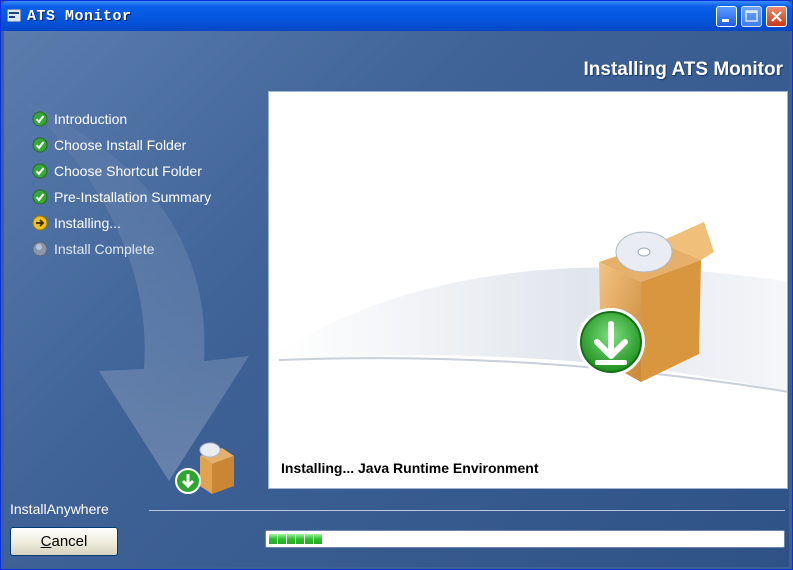 The image size is (793, 570). What do you see at coordinates (128, 171) in the screenshot?
I see `step-label: Choose Shortcut Folder` at bounding box center [128, 171].